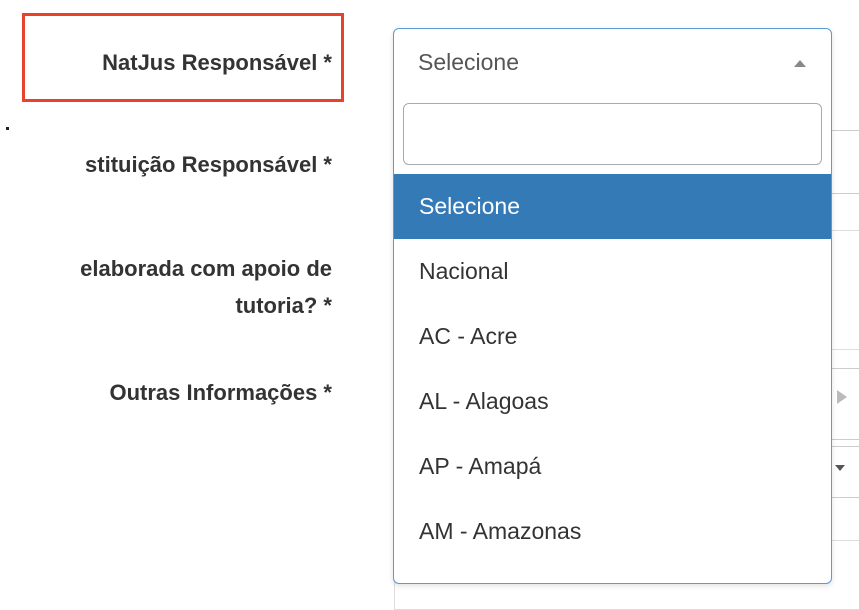  What do you see at coordinates (612, 531) in the screenshot?
I see `option-am-amazonas: AM - Amazonas` at bounding box center [612, 531].